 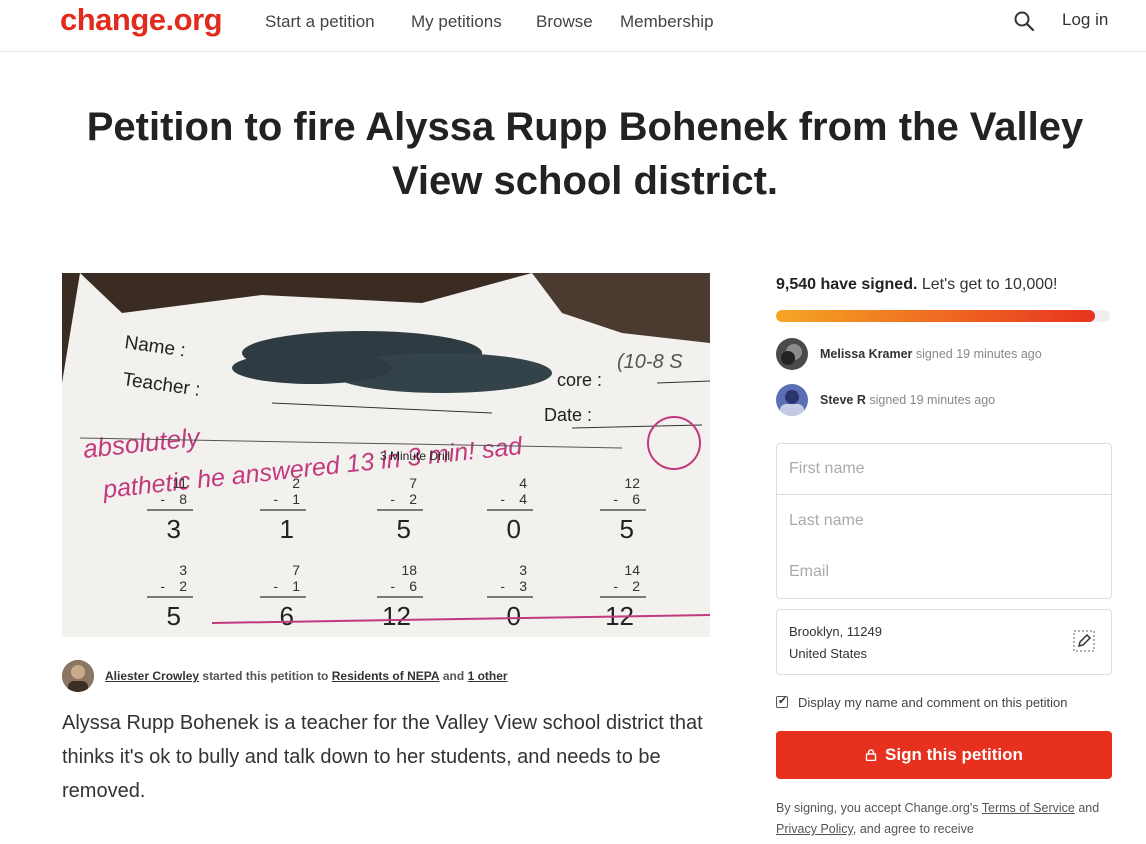 What do you see at coordinates (782, 701) in the screenshot?
I see `display-name-checkbox: ✔` at bounding box center [782, 701].